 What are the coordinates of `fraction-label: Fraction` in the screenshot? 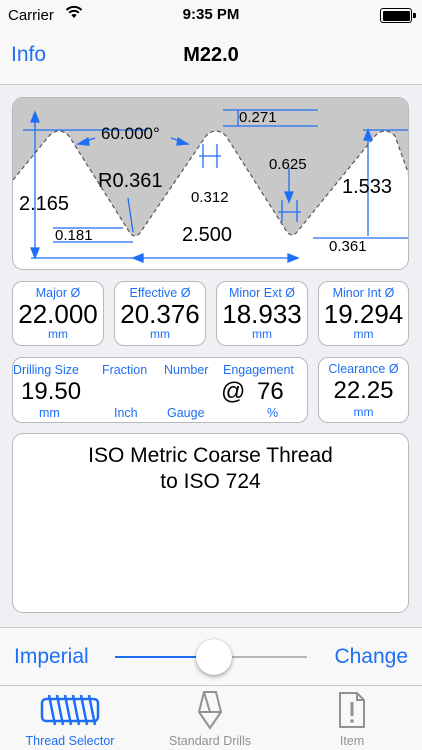 It's located at (125, 370).